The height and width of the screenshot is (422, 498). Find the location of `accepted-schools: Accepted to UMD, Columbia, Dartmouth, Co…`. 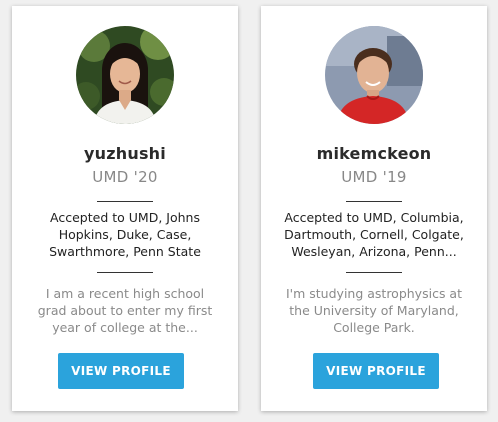

accepted-schools: Accepted to UMD, Columbia, Dartmouth, Co… is located at coordinates (374, 234).